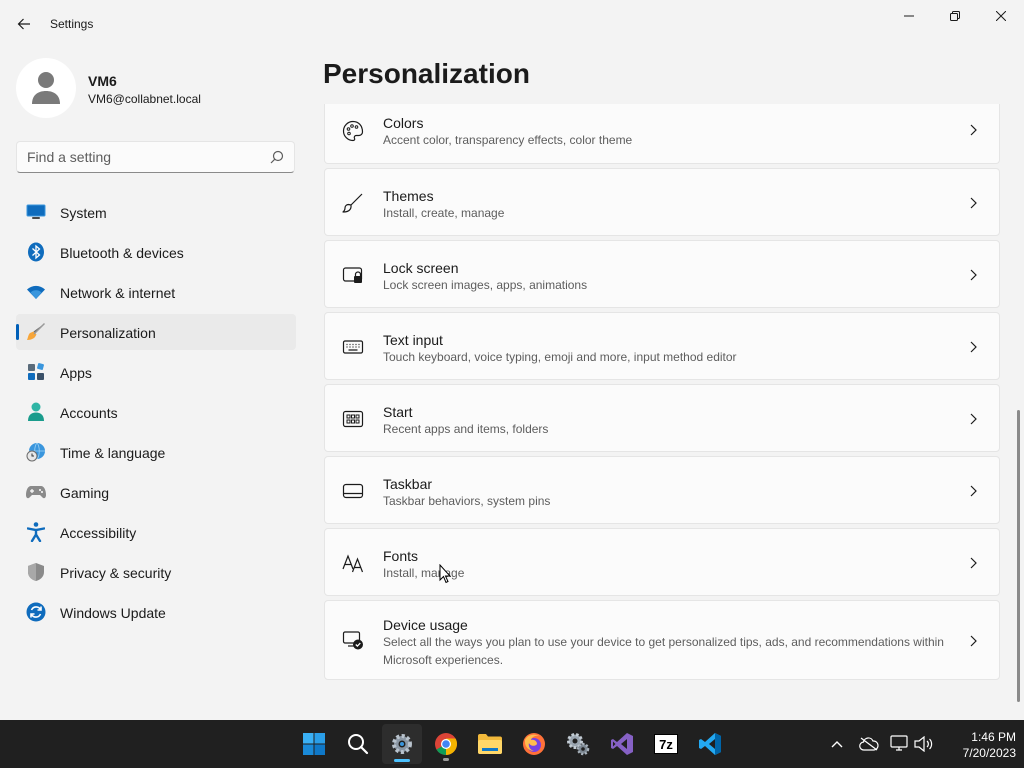  I want to click on sidebar-item-gaming: Gaming, so click(156, 492).